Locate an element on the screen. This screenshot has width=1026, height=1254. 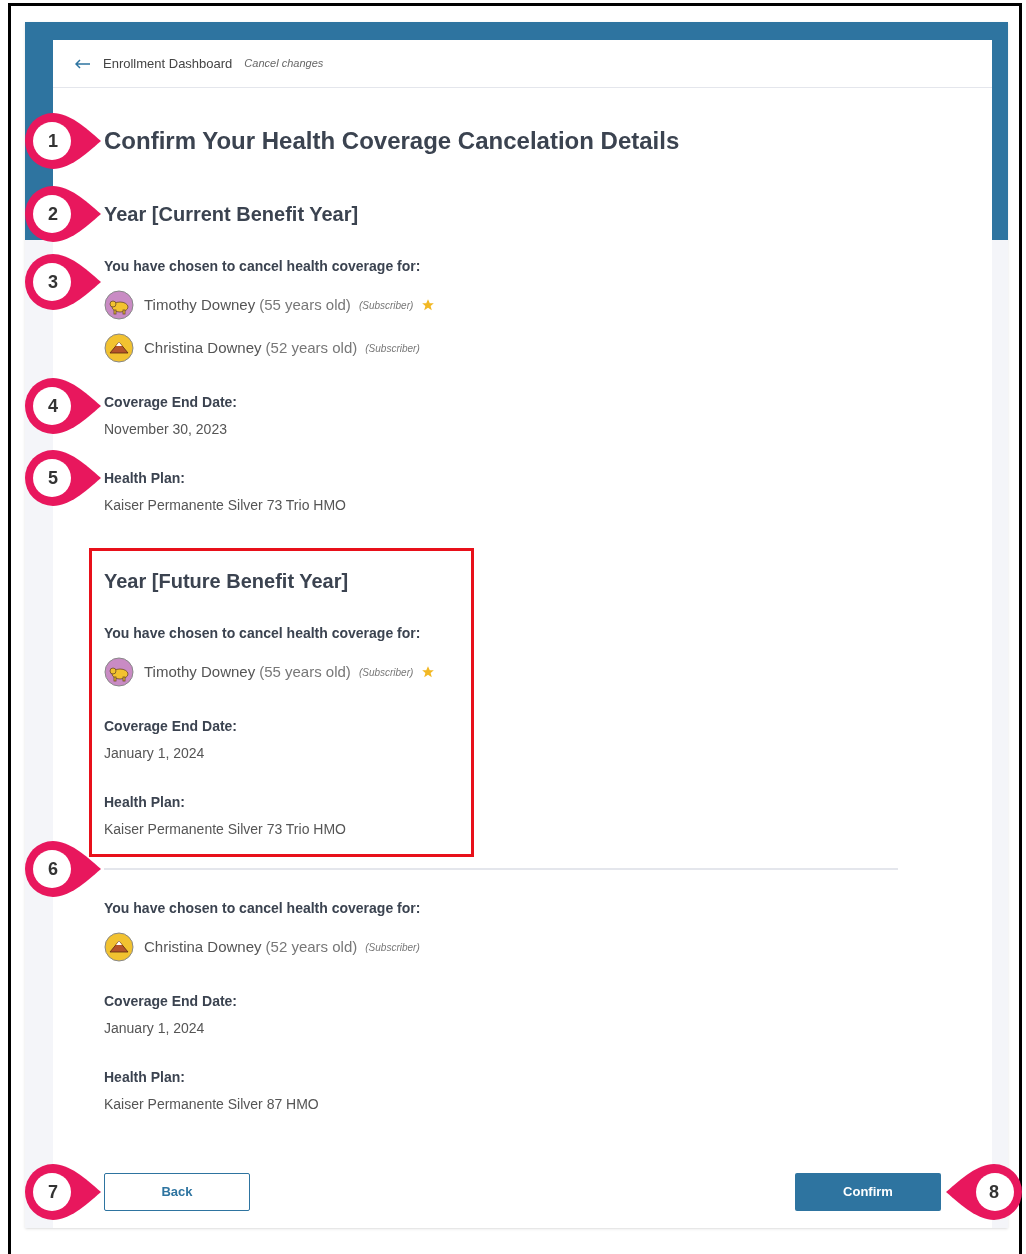
callout-marker: 7 is located at coordinates (63, 1192).